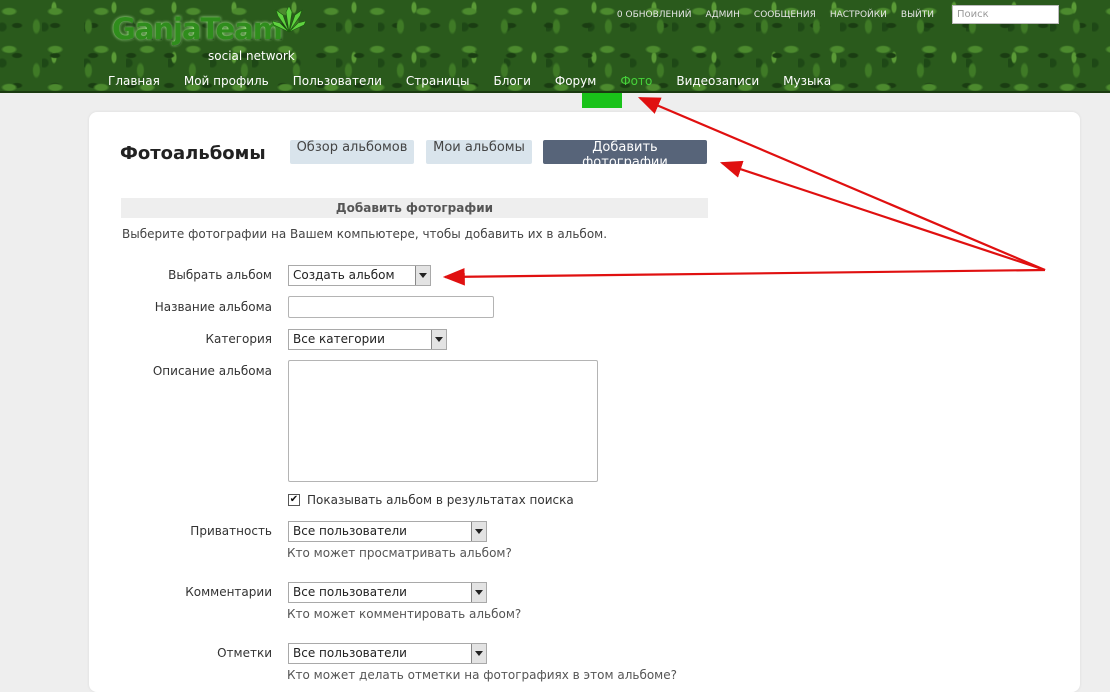 The image size is (1110, 692). What do you see at coordinates (654, 15) in the screenshot?
I see `updates-link: 0 обновлений` at bounding box center [654, 15].